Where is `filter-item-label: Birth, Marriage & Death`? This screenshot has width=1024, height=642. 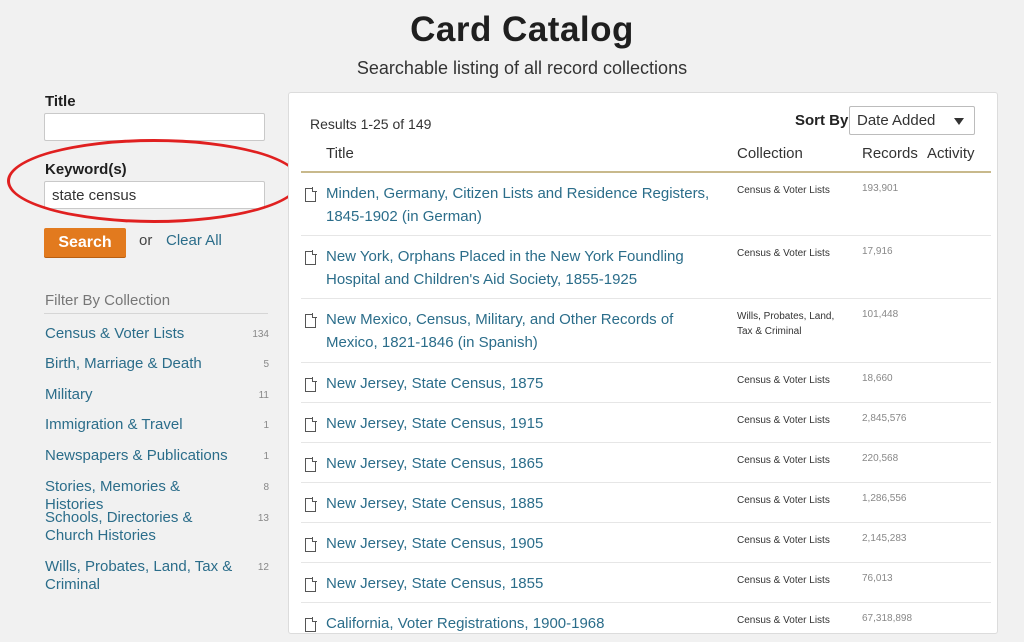
filter-item-label: Birth, Marriage & Death is located at coordinates (123, 363).